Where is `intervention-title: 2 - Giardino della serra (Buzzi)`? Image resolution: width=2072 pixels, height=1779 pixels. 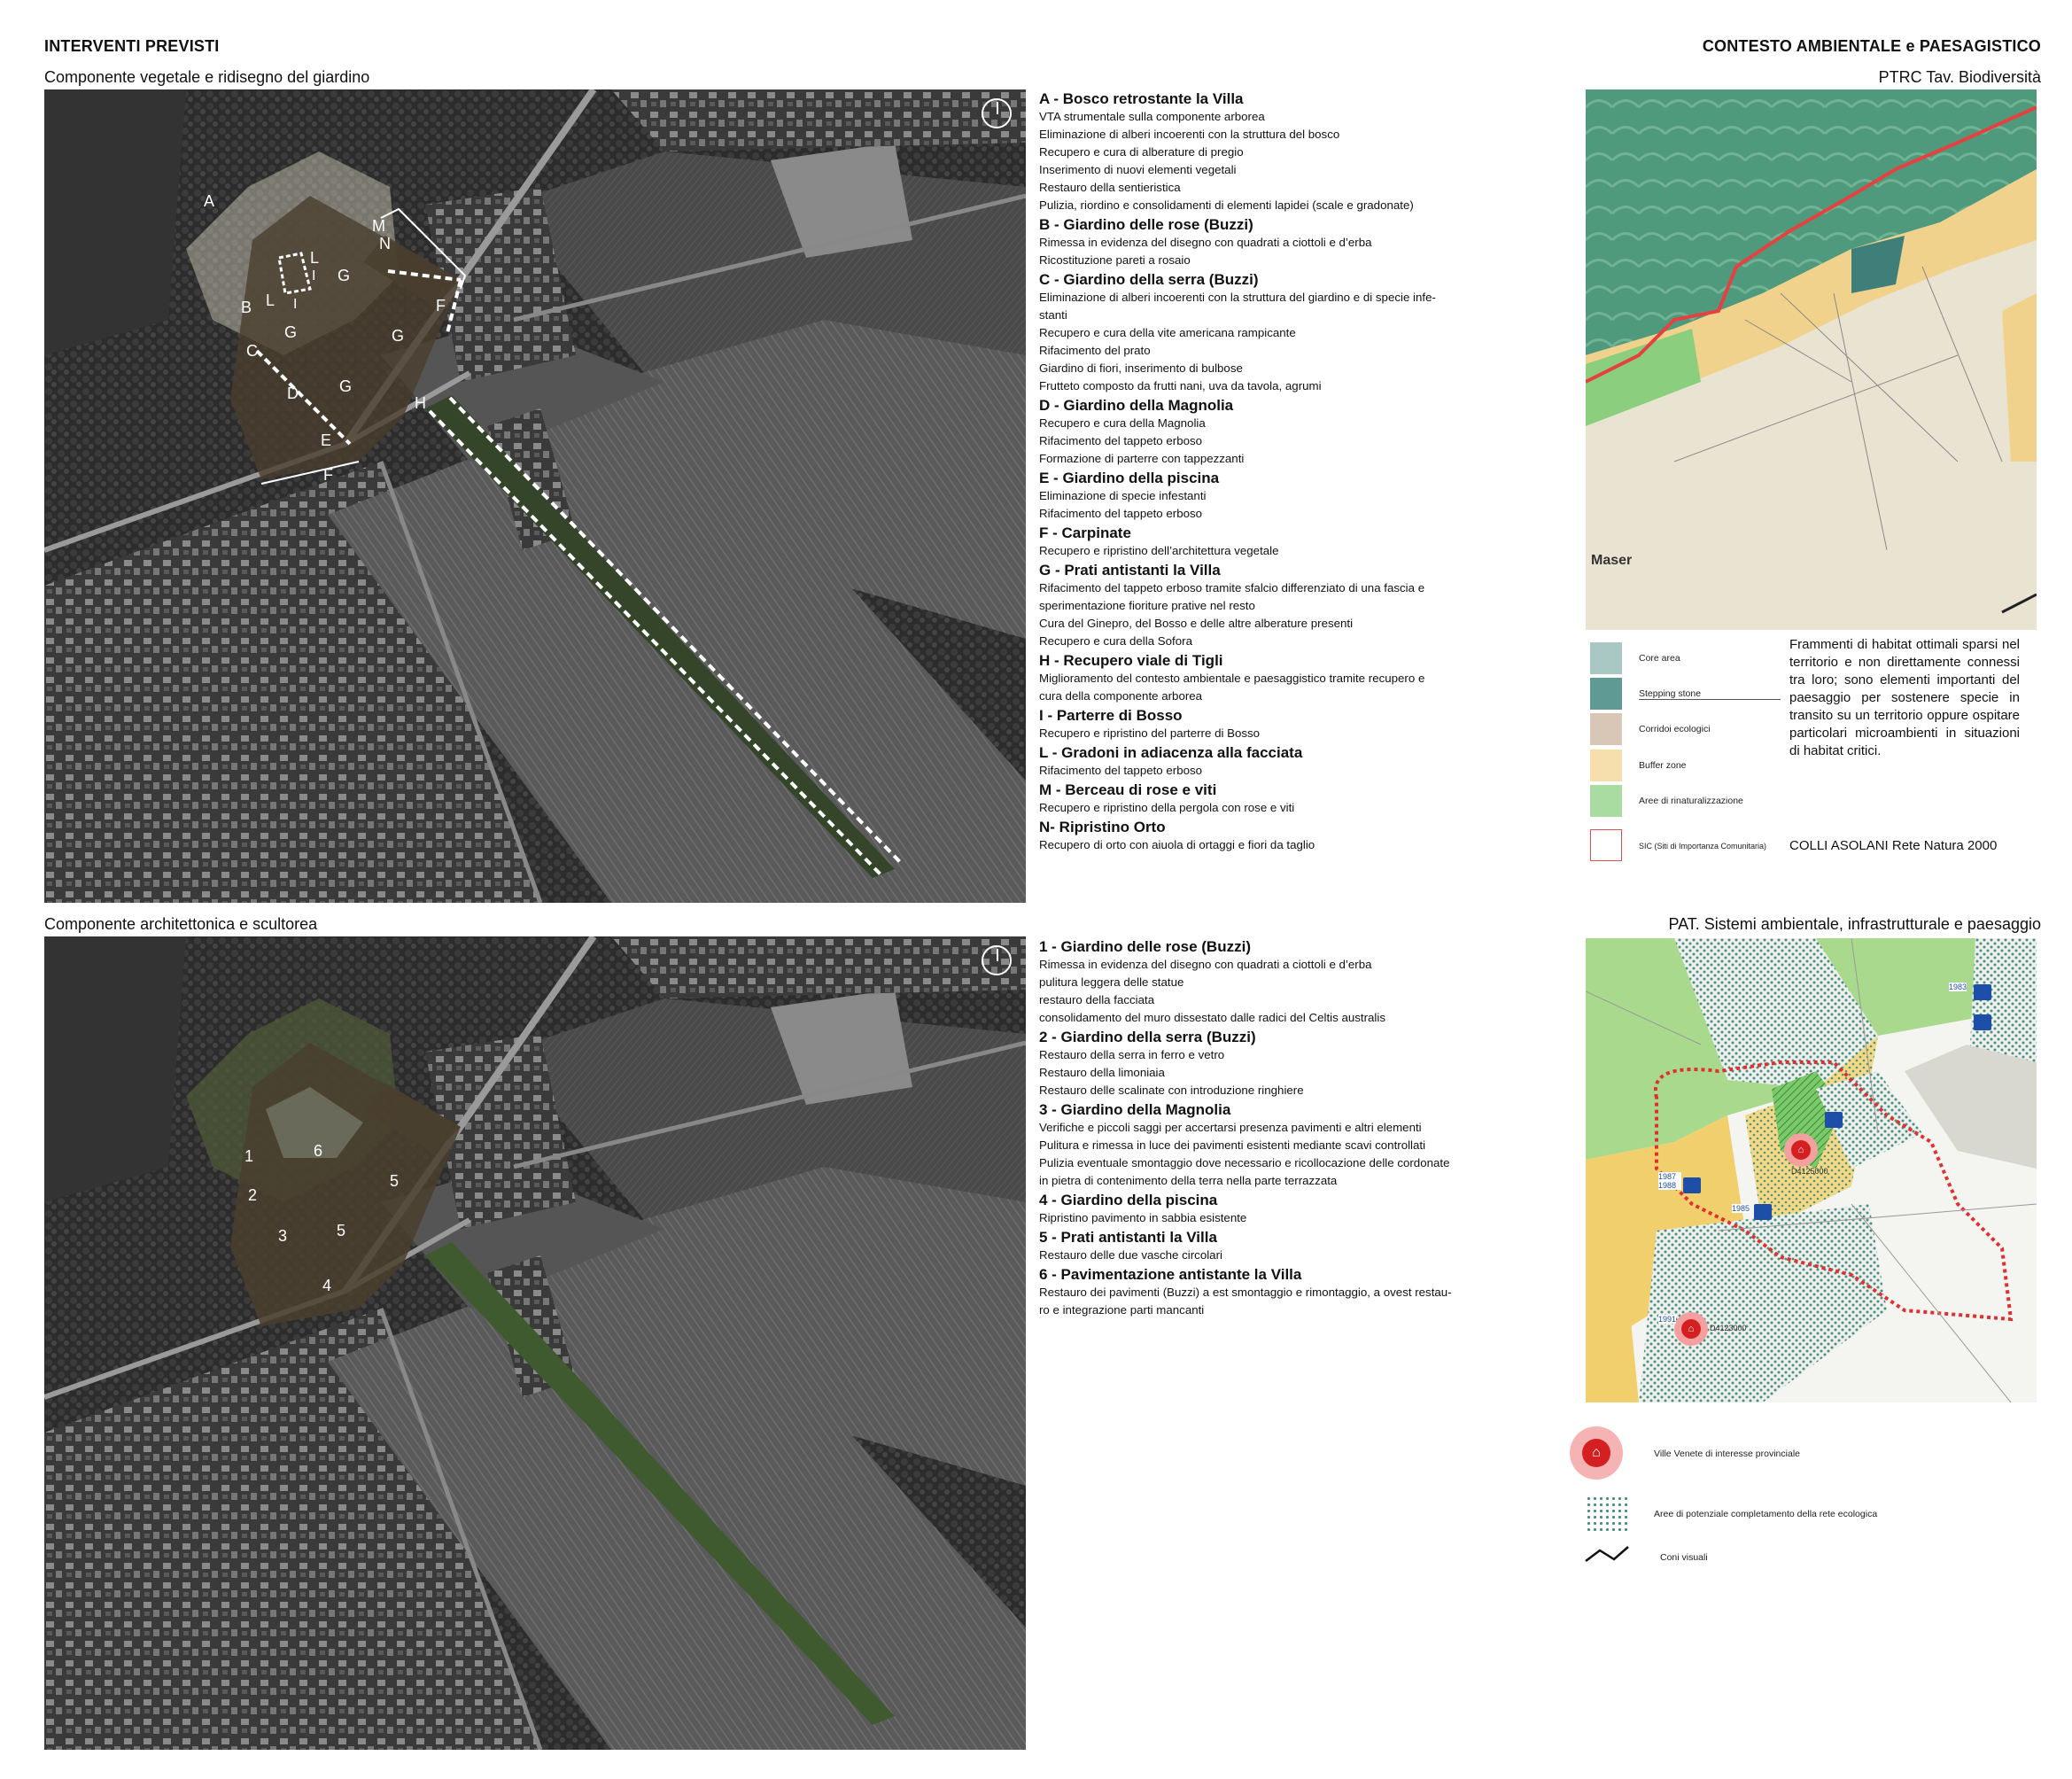
intervention-title: 2 - Giardino della serra (Buzzi) is located at coordinates (1147, 1037).